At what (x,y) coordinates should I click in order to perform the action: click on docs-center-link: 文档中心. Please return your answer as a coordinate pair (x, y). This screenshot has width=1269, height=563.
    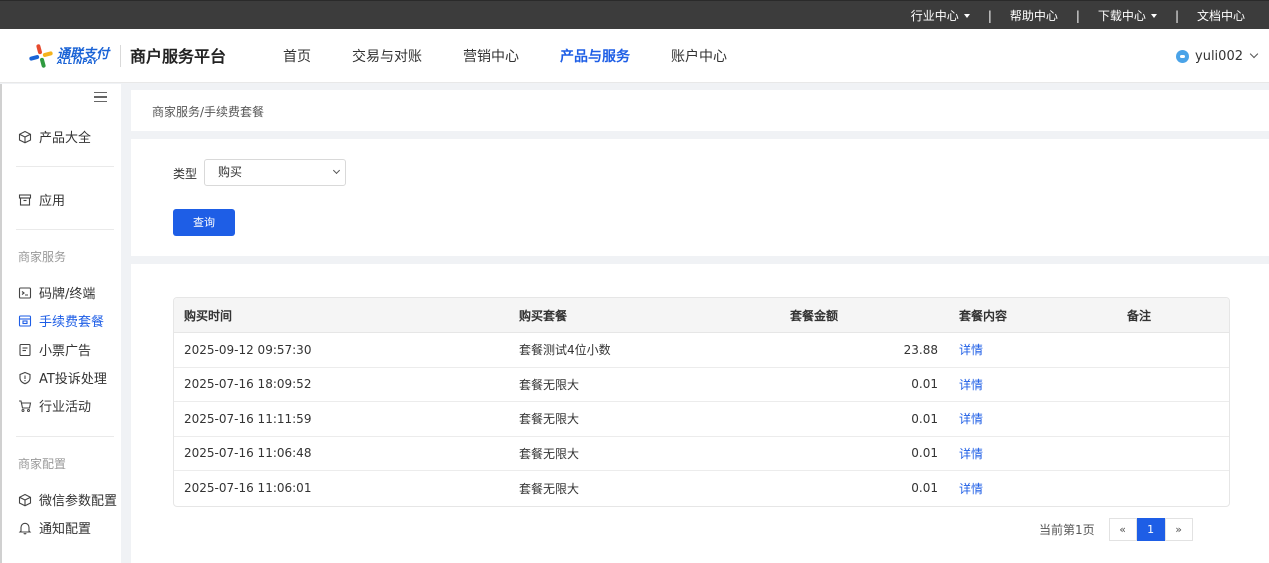
    Looking at the image, I should click on (1221, 15).